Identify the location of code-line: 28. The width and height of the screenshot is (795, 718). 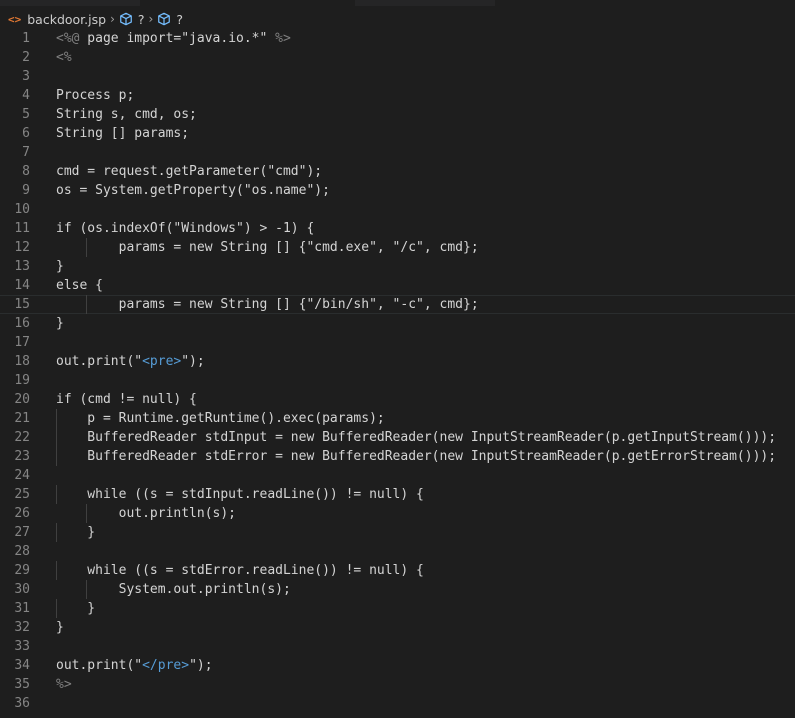
(397, 551).